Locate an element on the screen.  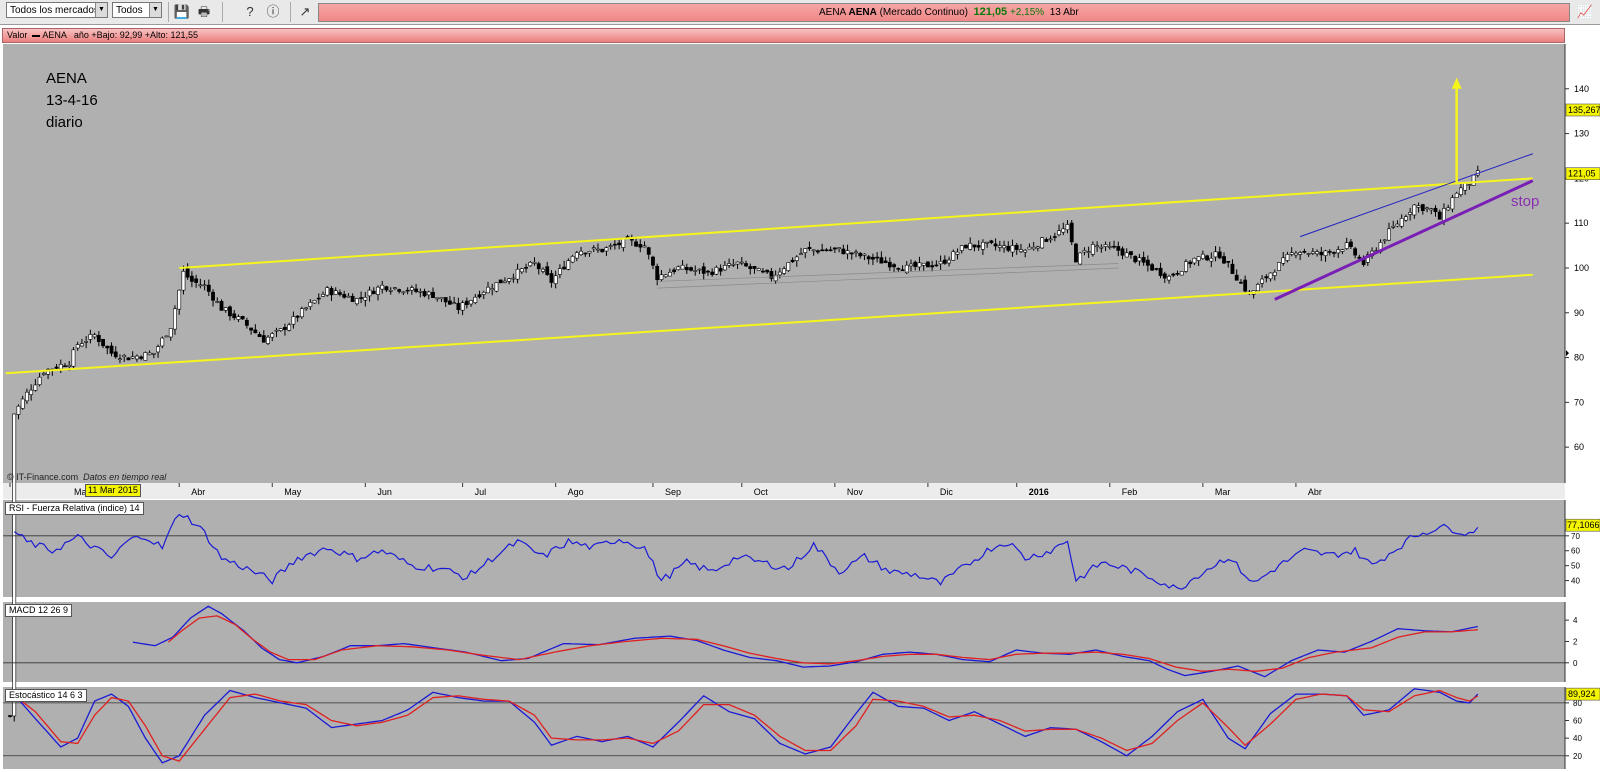
rsi-tick-label: 50 is located at coordinates (1575, 566).